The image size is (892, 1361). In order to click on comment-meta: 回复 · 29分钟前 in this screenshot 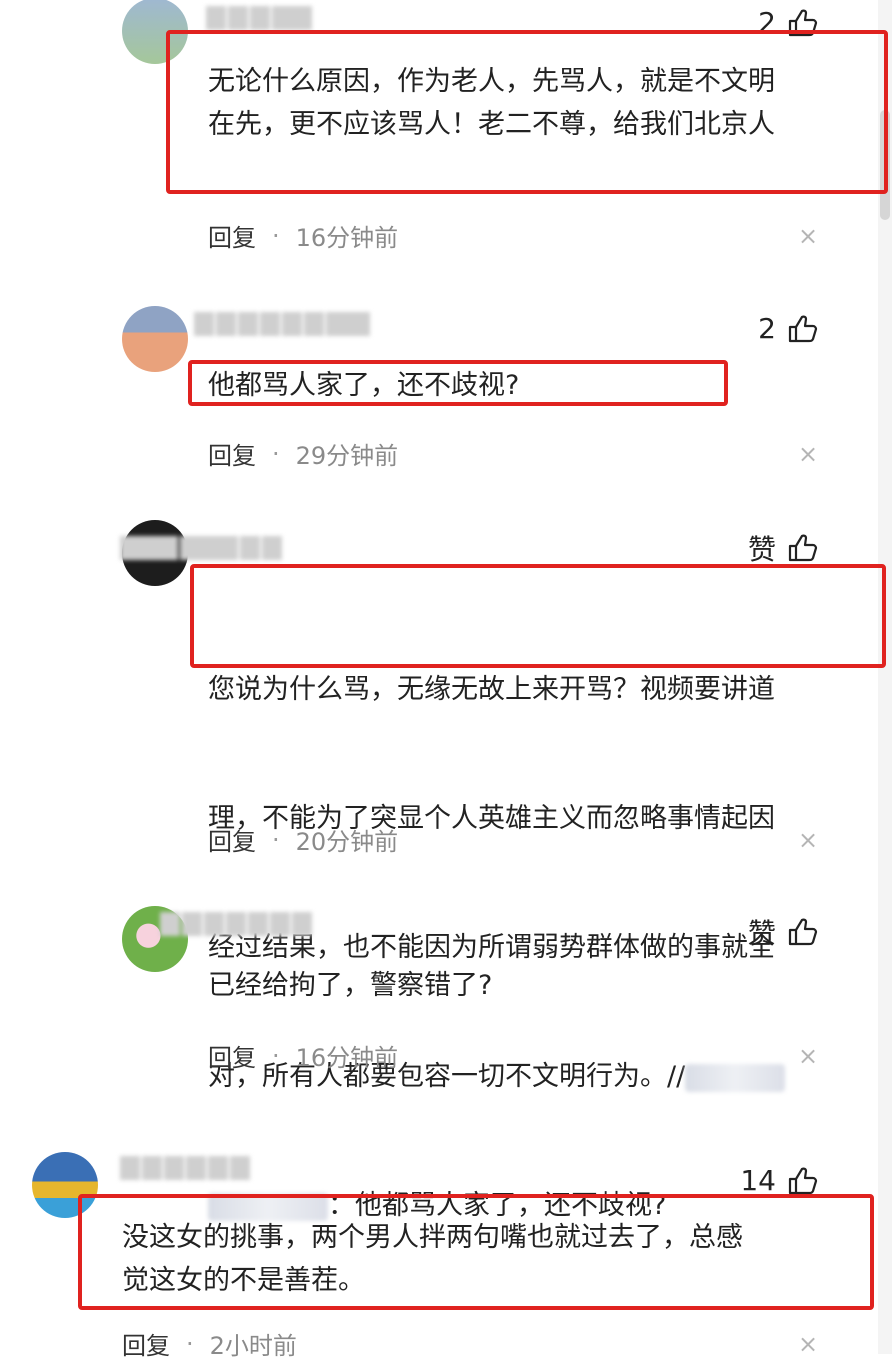, I will do `click(303, 453)`.